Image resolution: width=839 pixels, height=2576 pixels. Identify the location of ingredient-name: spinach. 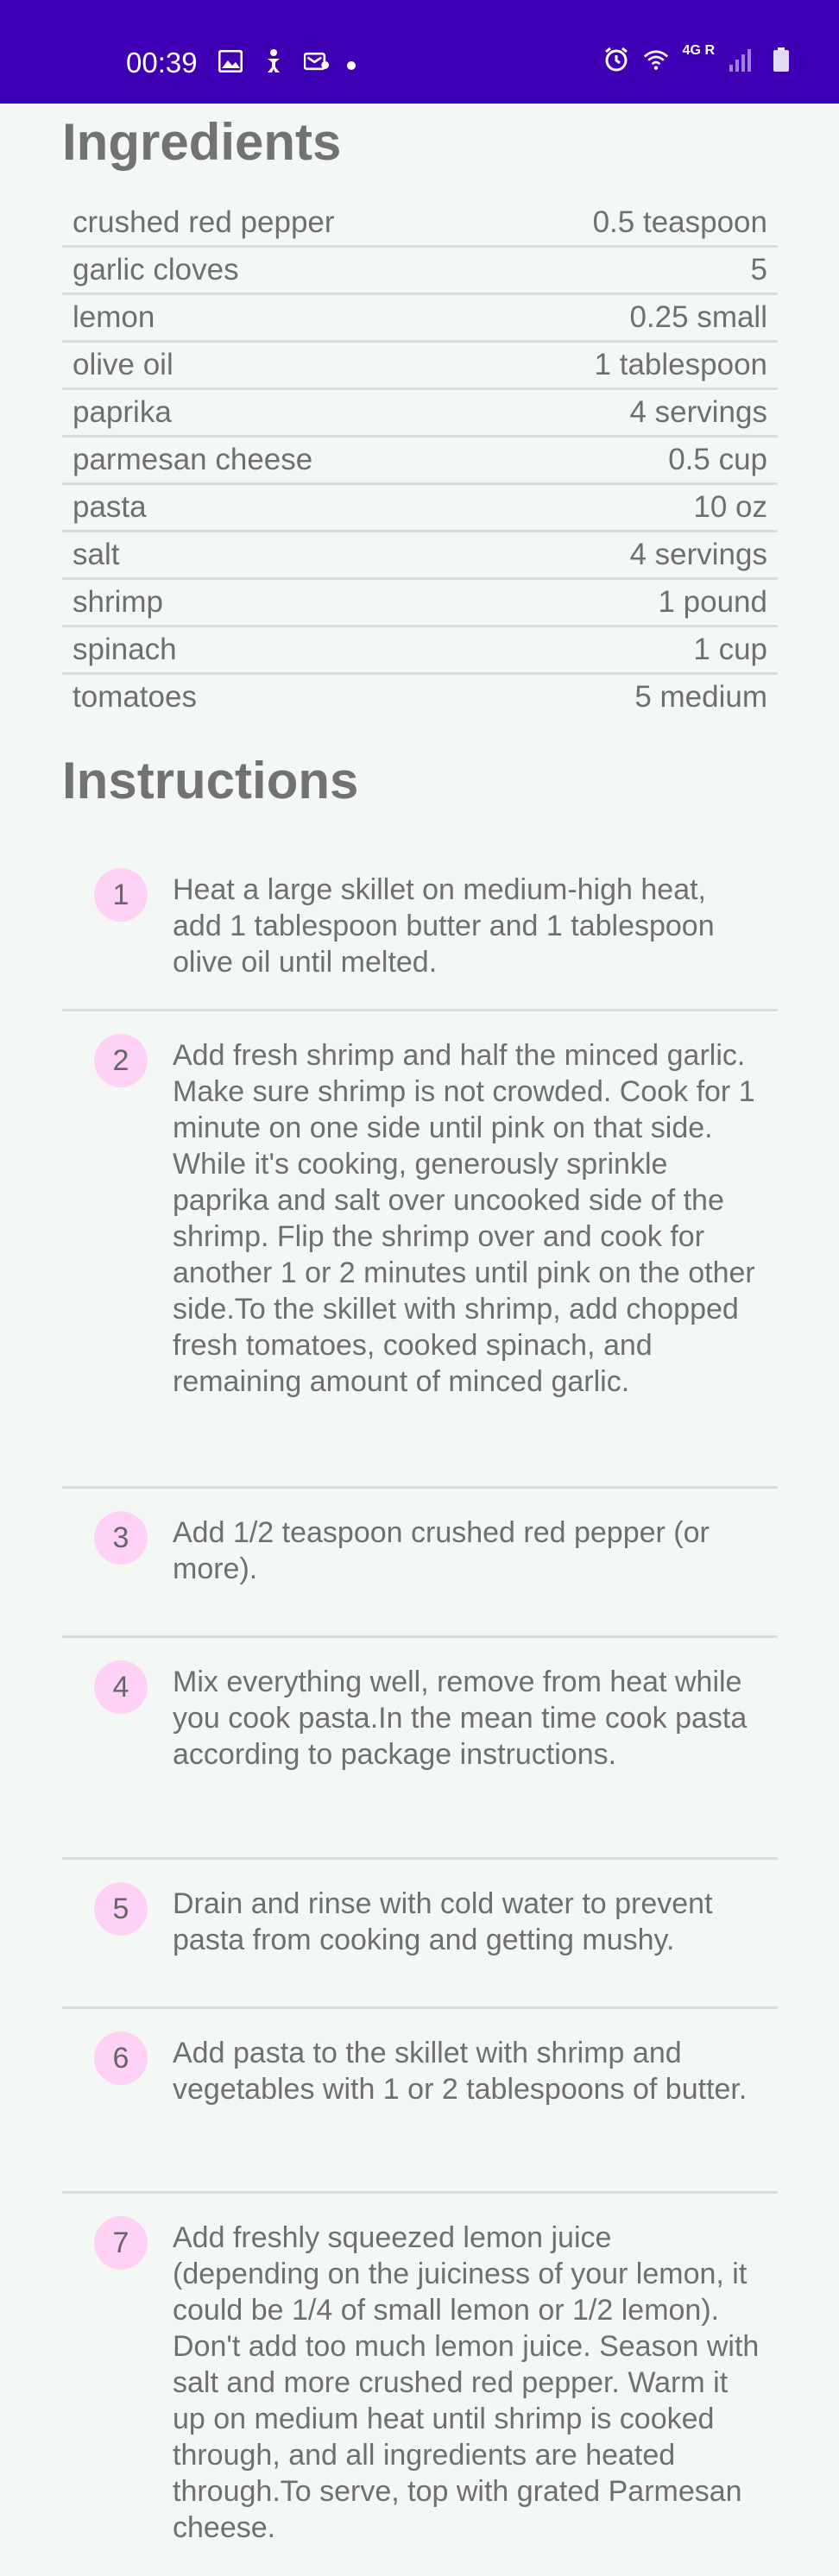
(125, 649).